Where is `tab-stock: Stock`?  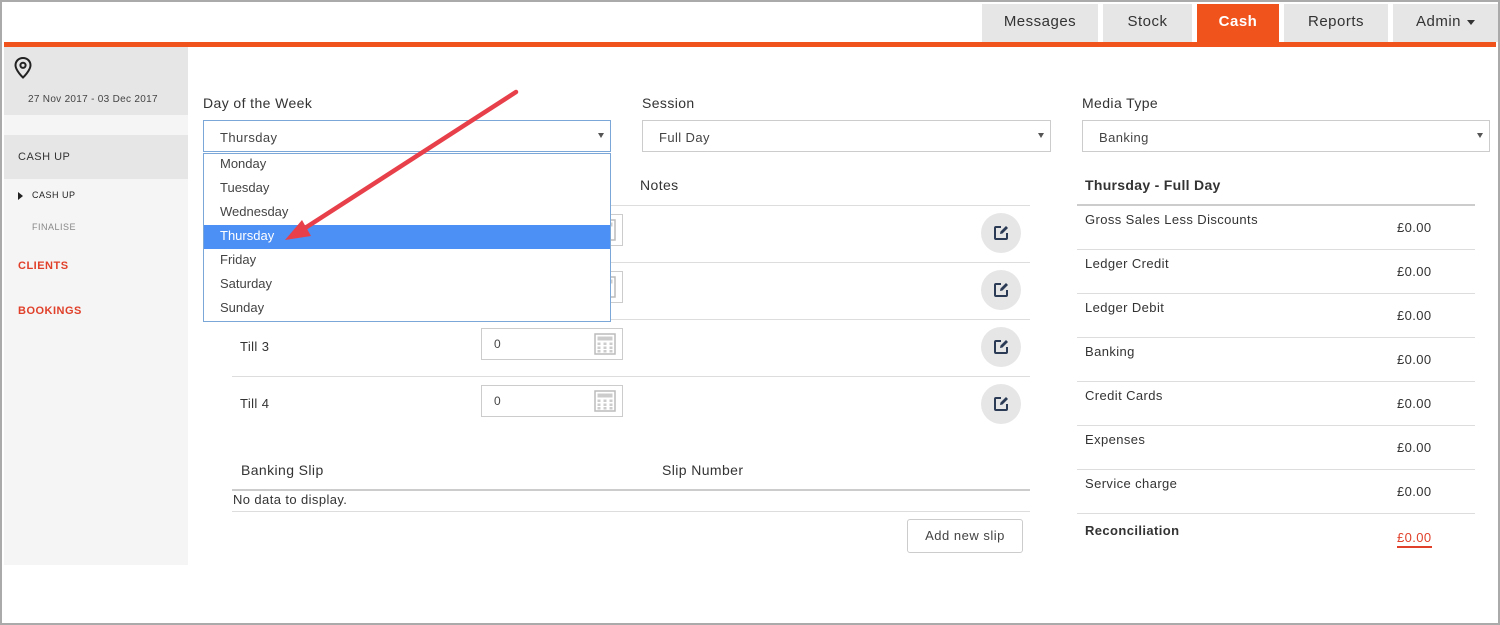
tab-stock: Stock is located at coordinates (1147, 23).